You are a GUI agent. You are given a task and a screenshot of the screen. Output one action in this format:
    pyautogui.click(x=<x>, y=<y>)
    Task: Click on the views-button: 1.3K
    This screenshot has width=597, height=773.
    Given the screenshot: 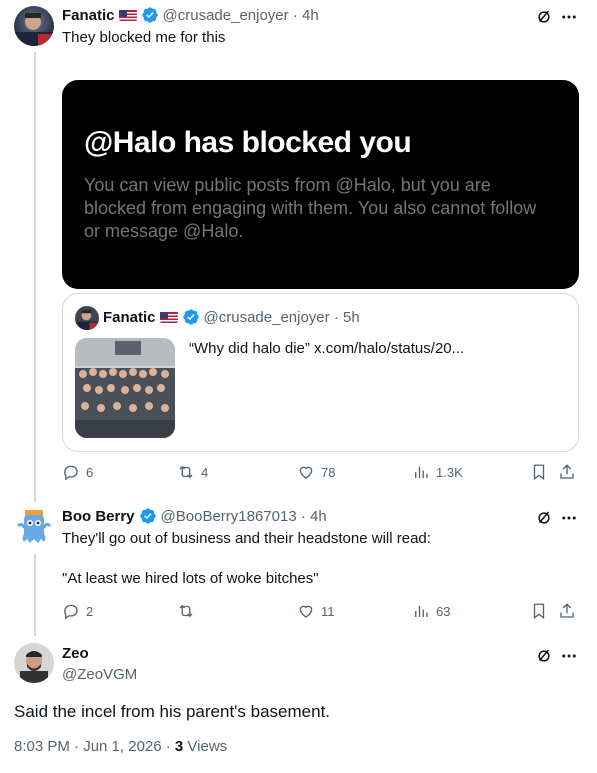 What is the action you would take?
    pyautogui.click(x=437, y=472)
    